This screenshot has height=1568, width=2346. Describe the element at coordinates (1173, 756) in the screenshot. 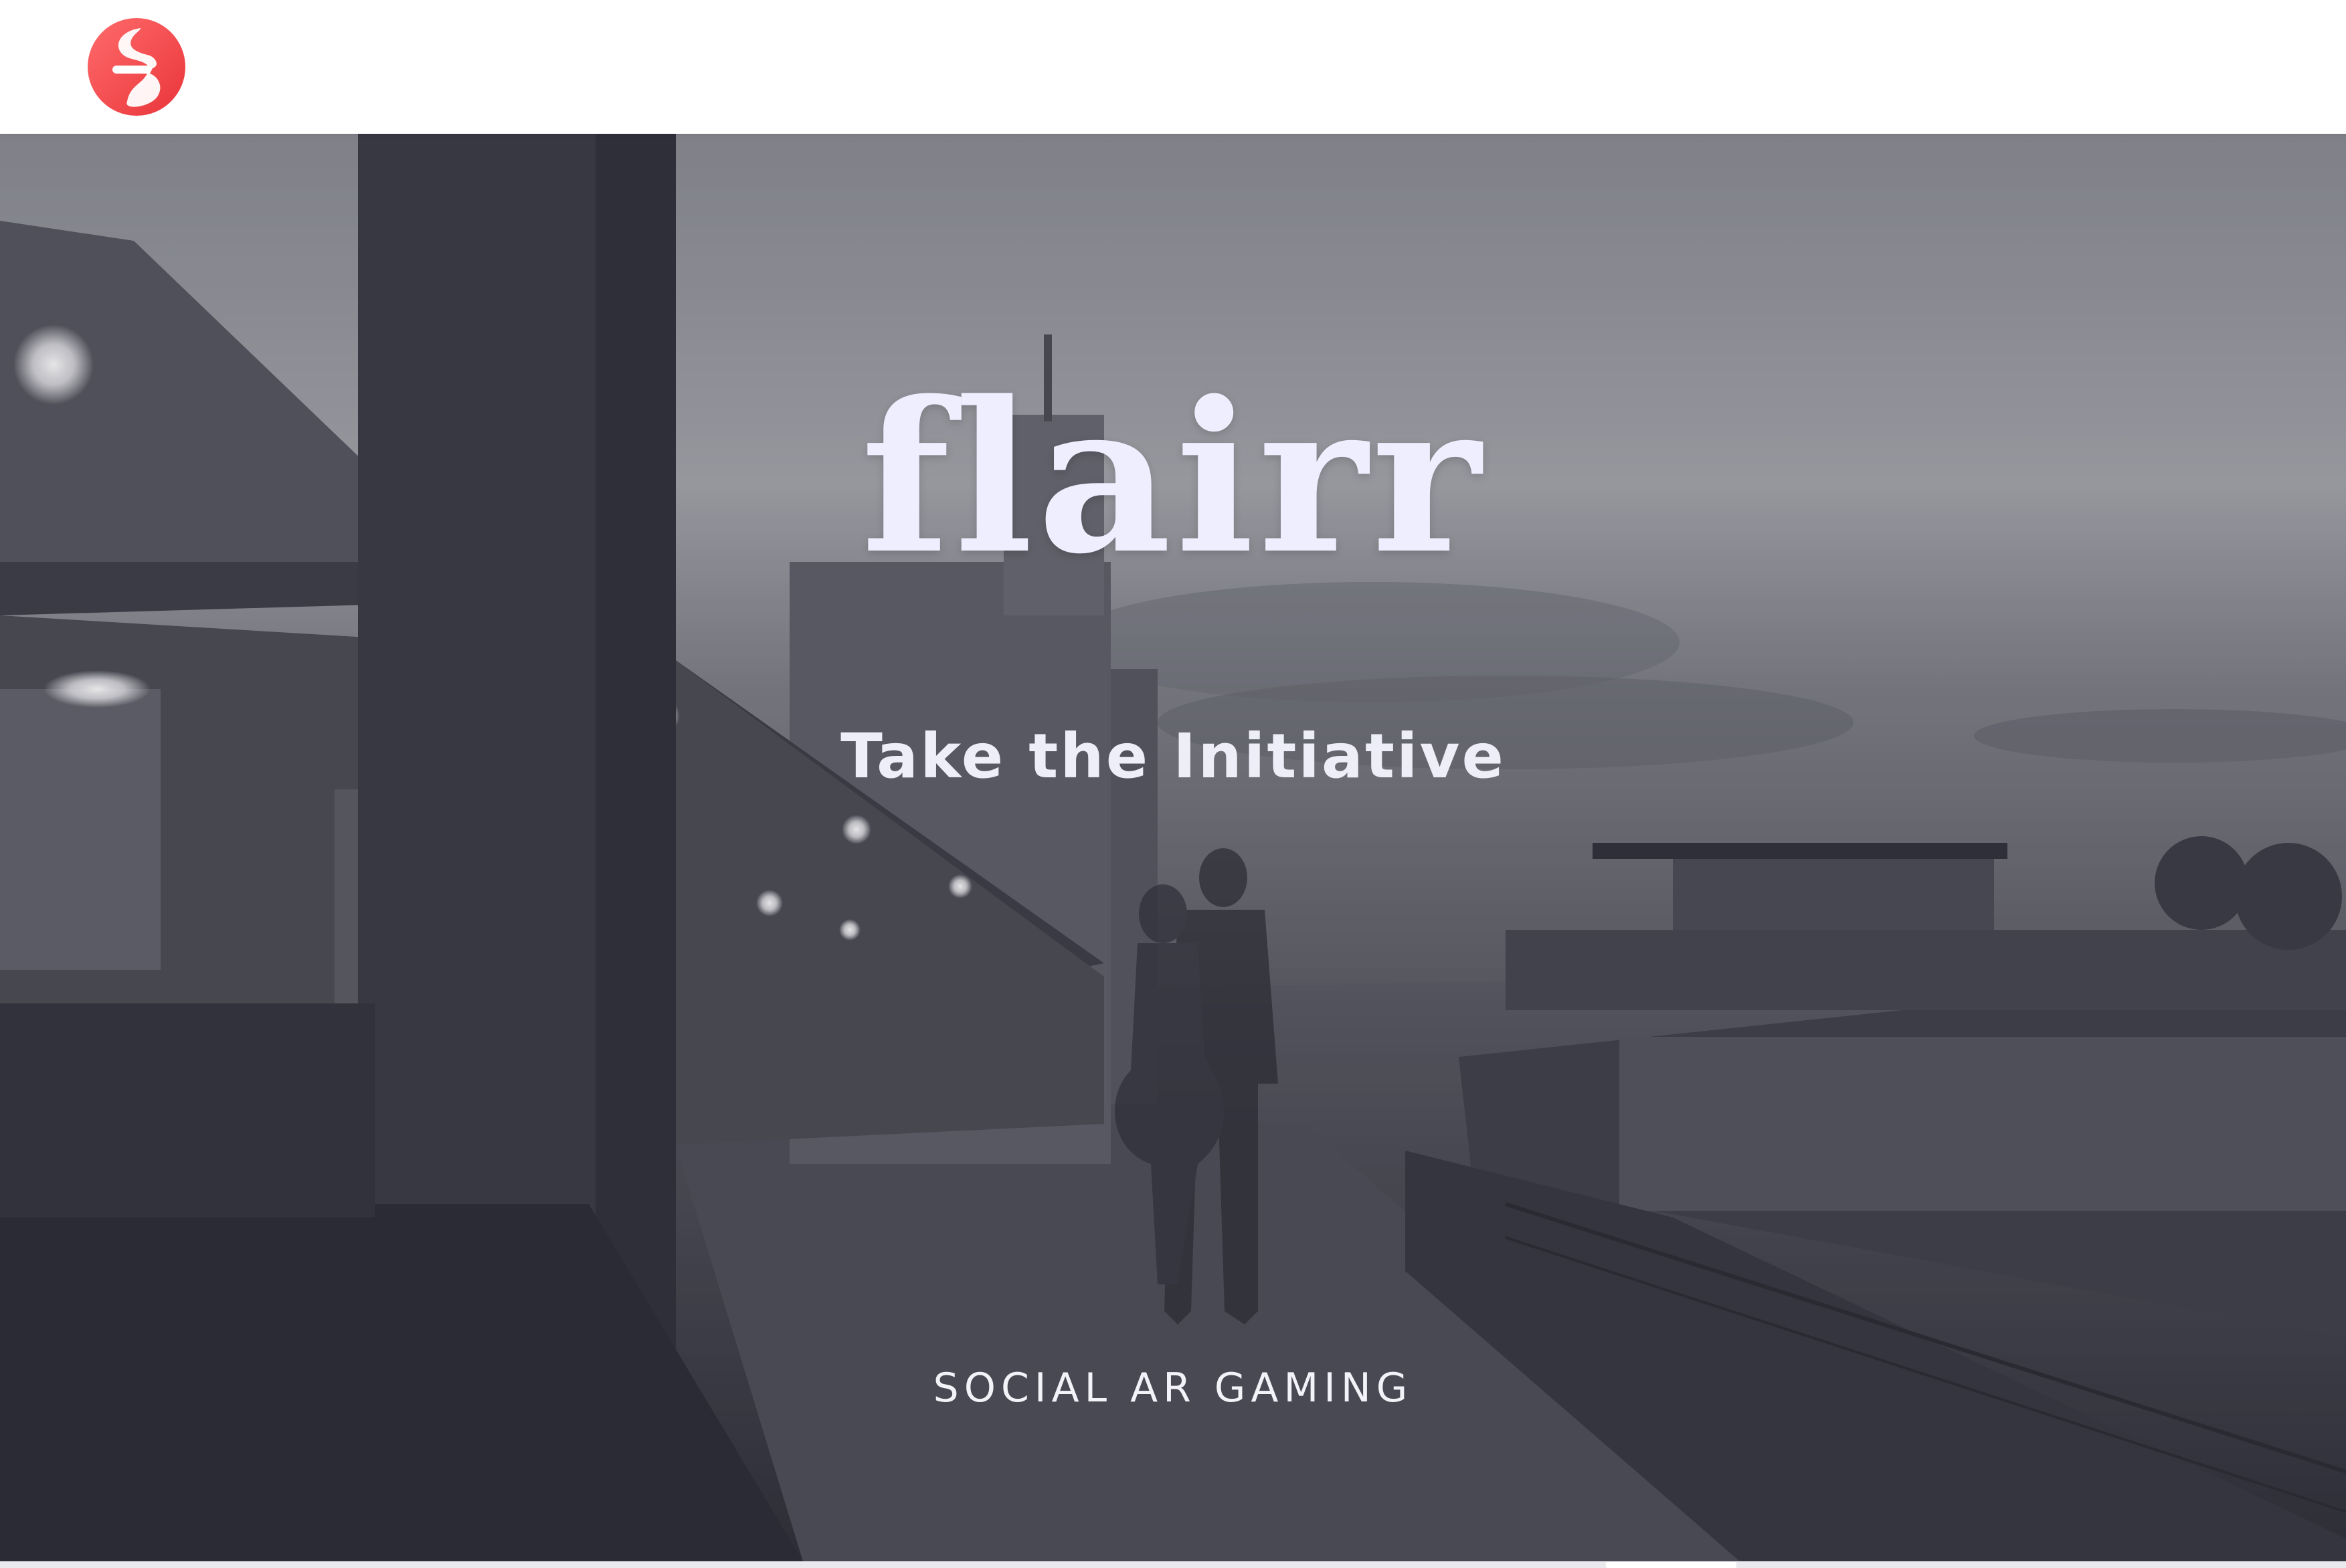

I see `hero-tagline: Take the Initiative` at that location.